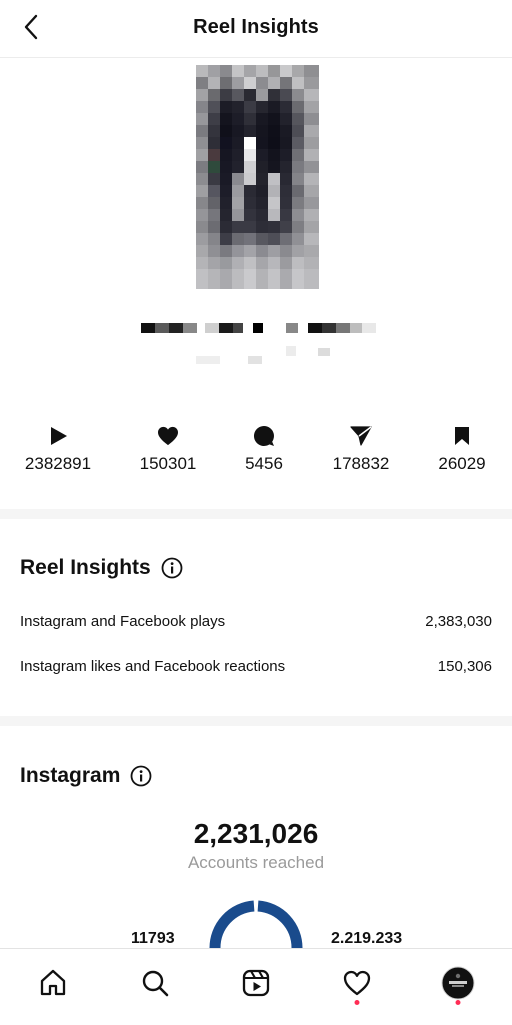 This screenshot has width=512, height=1025. Describe the element at coordinates (256, 924) in the screenshot. I see `reach-donut-chart` at that location.